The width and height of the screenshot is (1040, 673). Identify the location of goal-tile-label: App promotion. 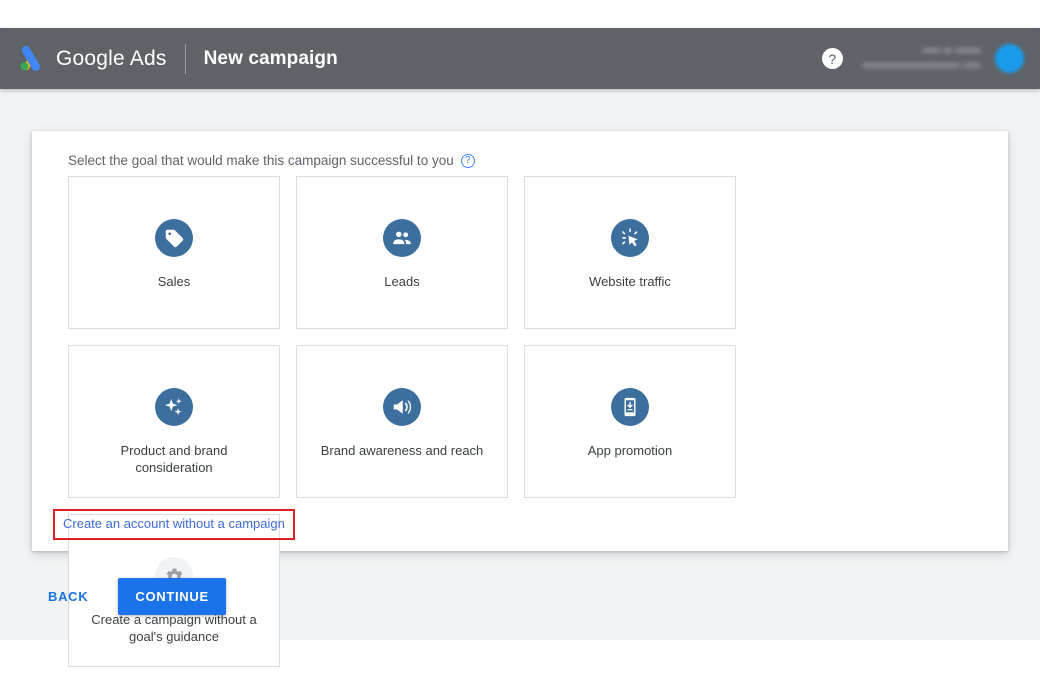
(630, 450).